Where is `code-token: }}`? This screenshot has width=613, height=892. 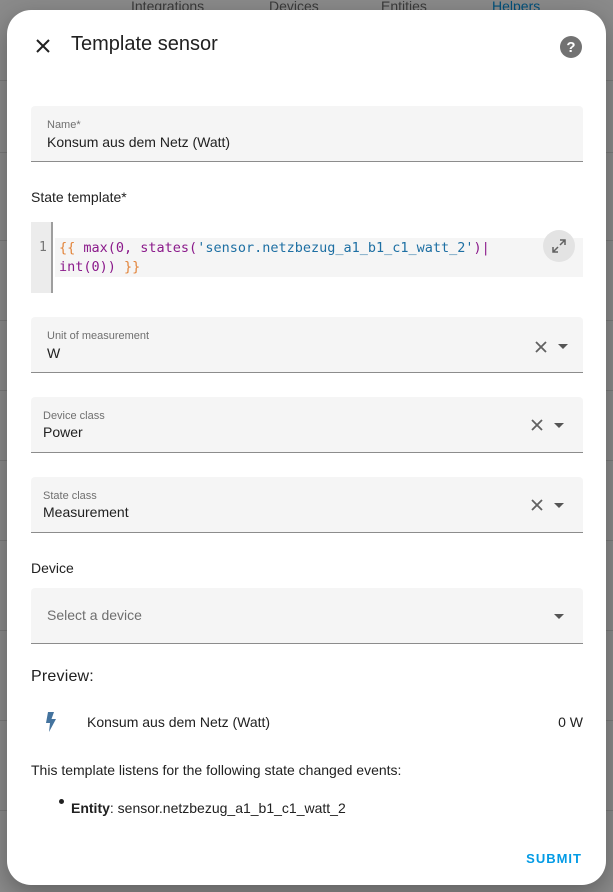 code-token: }} is located at coordinates (132, 267).